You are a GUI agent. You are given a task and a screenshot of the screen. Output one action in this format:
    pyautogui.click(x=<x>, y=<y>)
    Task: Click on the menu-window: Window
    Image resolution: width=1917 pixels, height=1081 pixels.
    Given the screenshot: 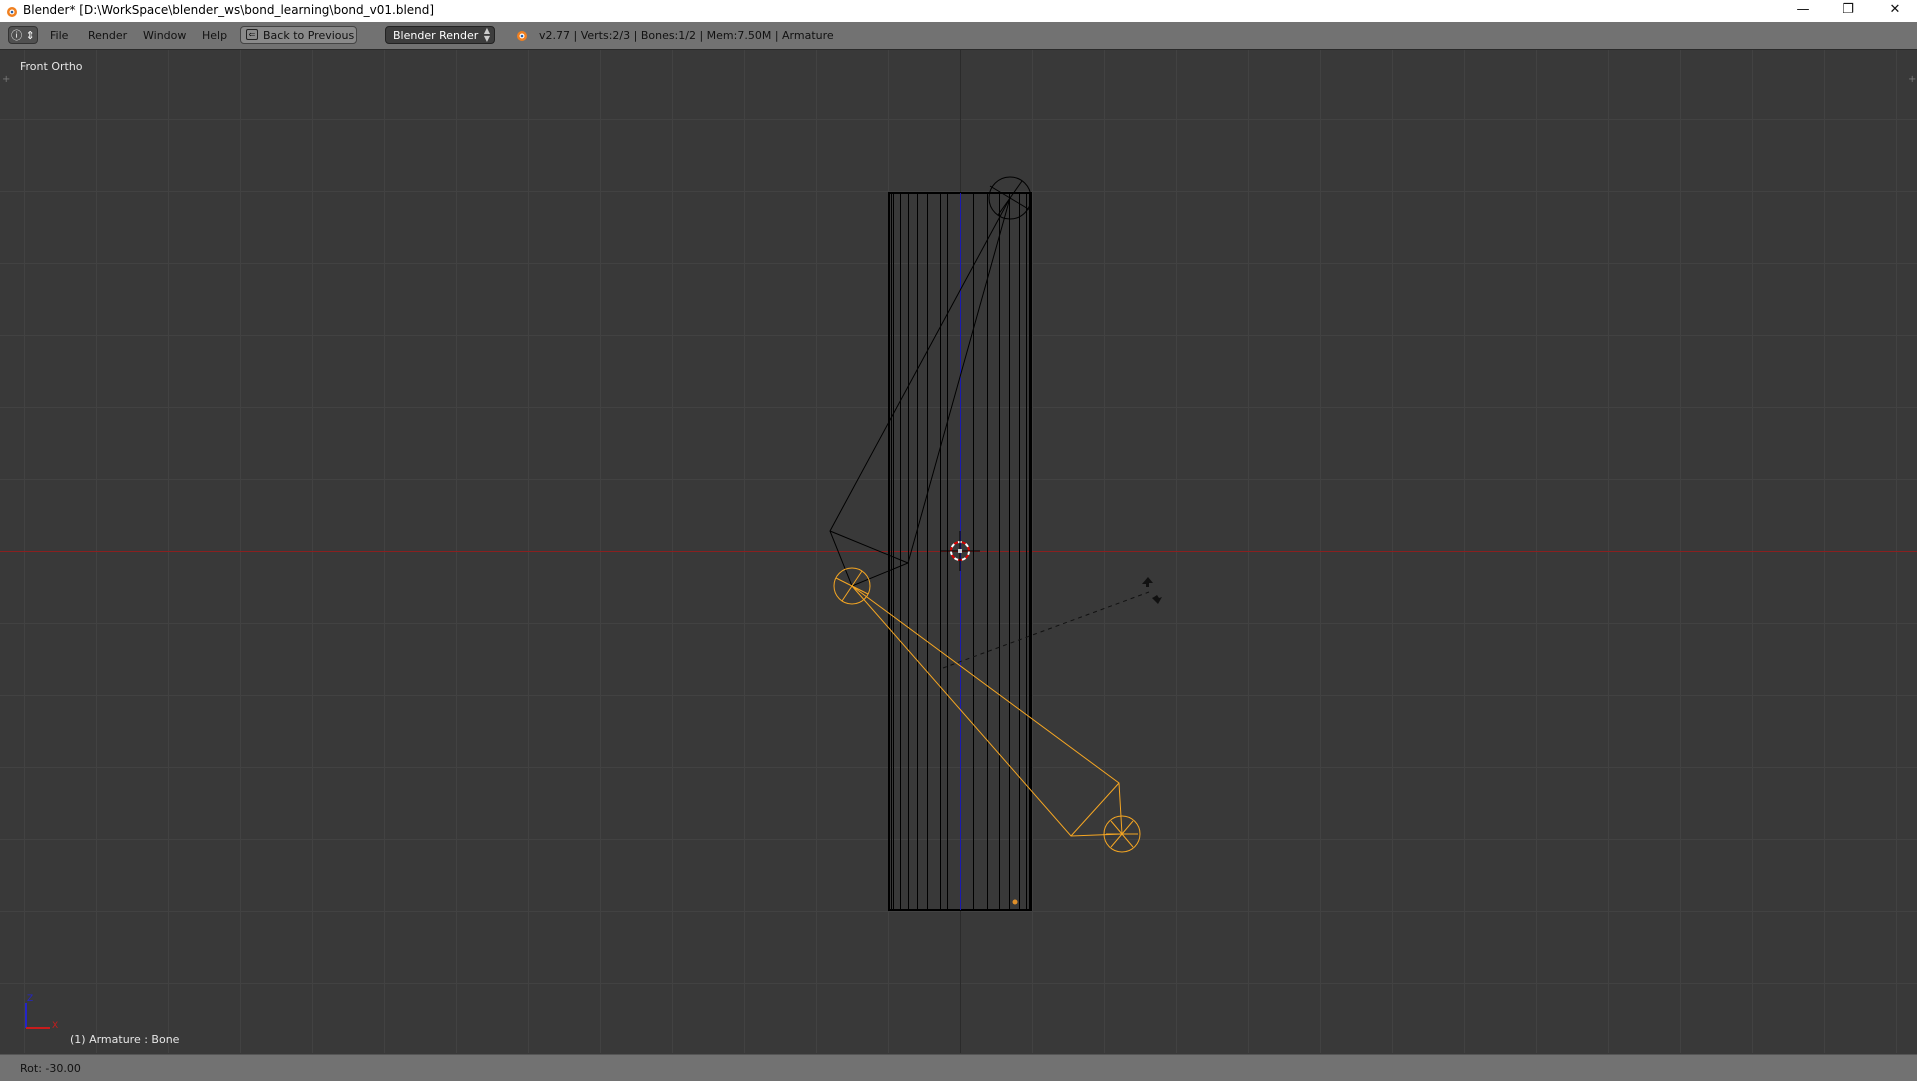 What is the action you would take?
    pyautogui.click(x=164, y=35)
    